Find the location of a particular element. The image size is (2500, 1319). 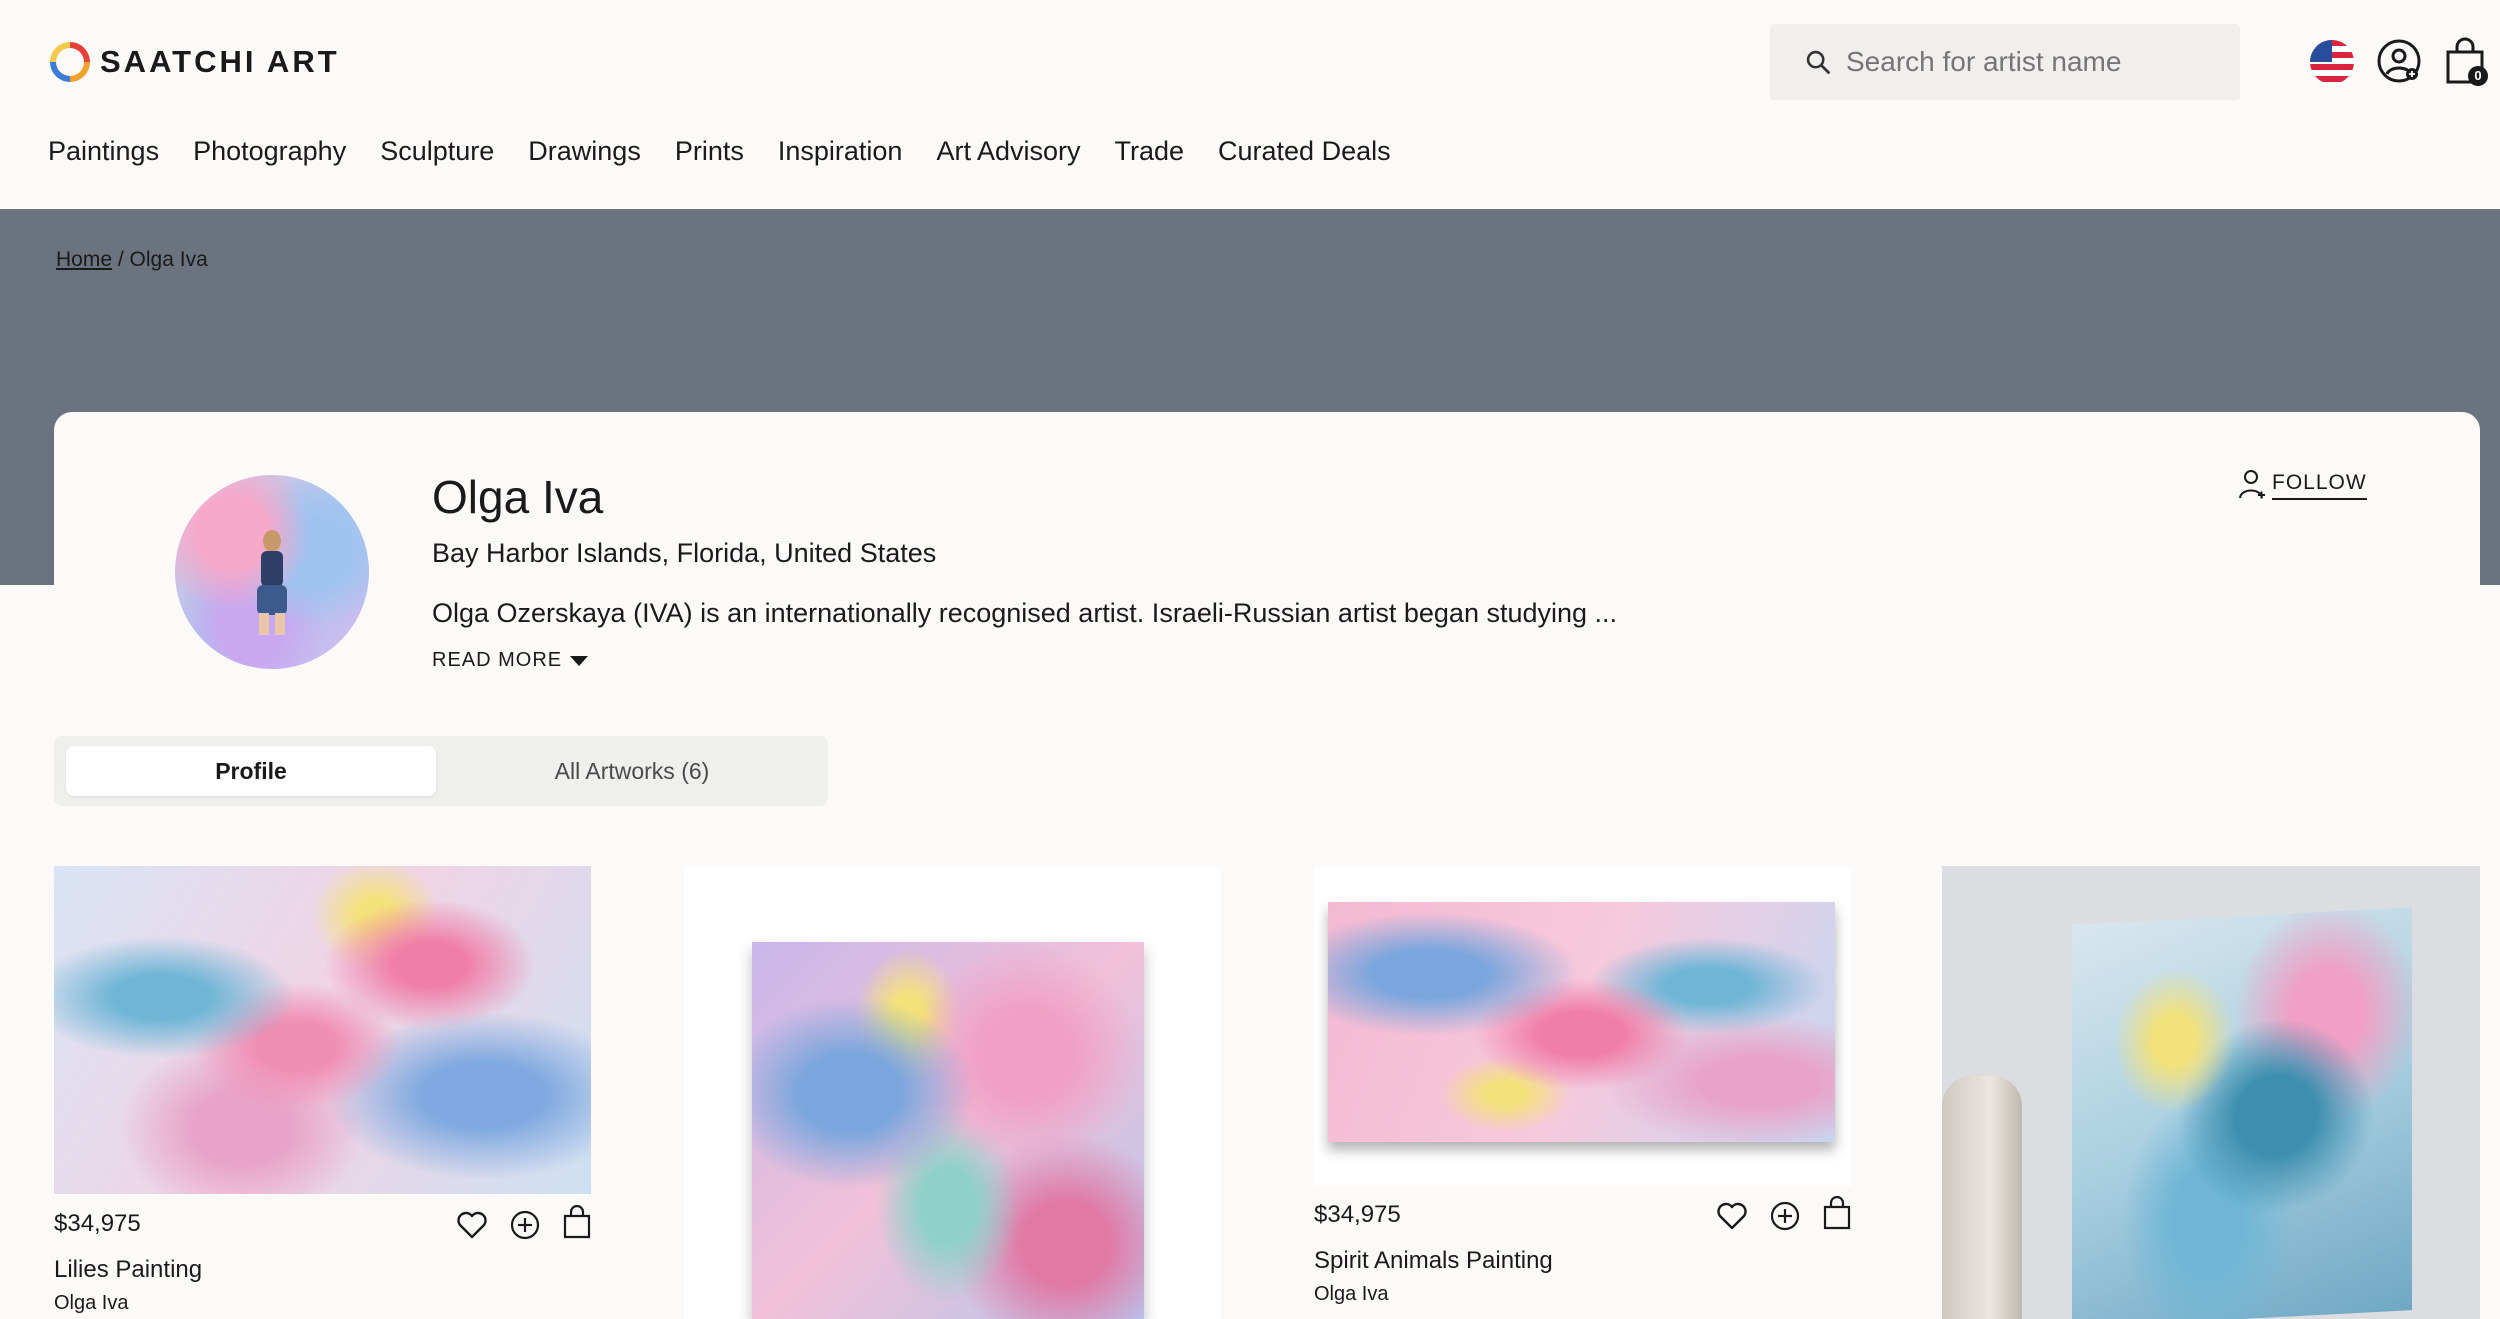

account-icon is located at coordinates (2399, 61).